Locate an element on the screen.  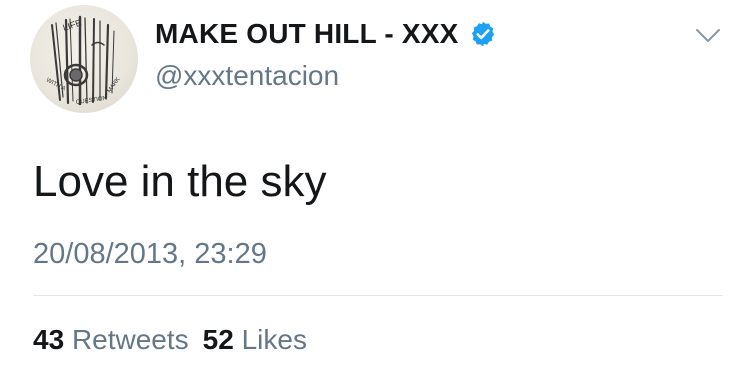
retweets-label: Retweets is located at coordinates (130, 339).